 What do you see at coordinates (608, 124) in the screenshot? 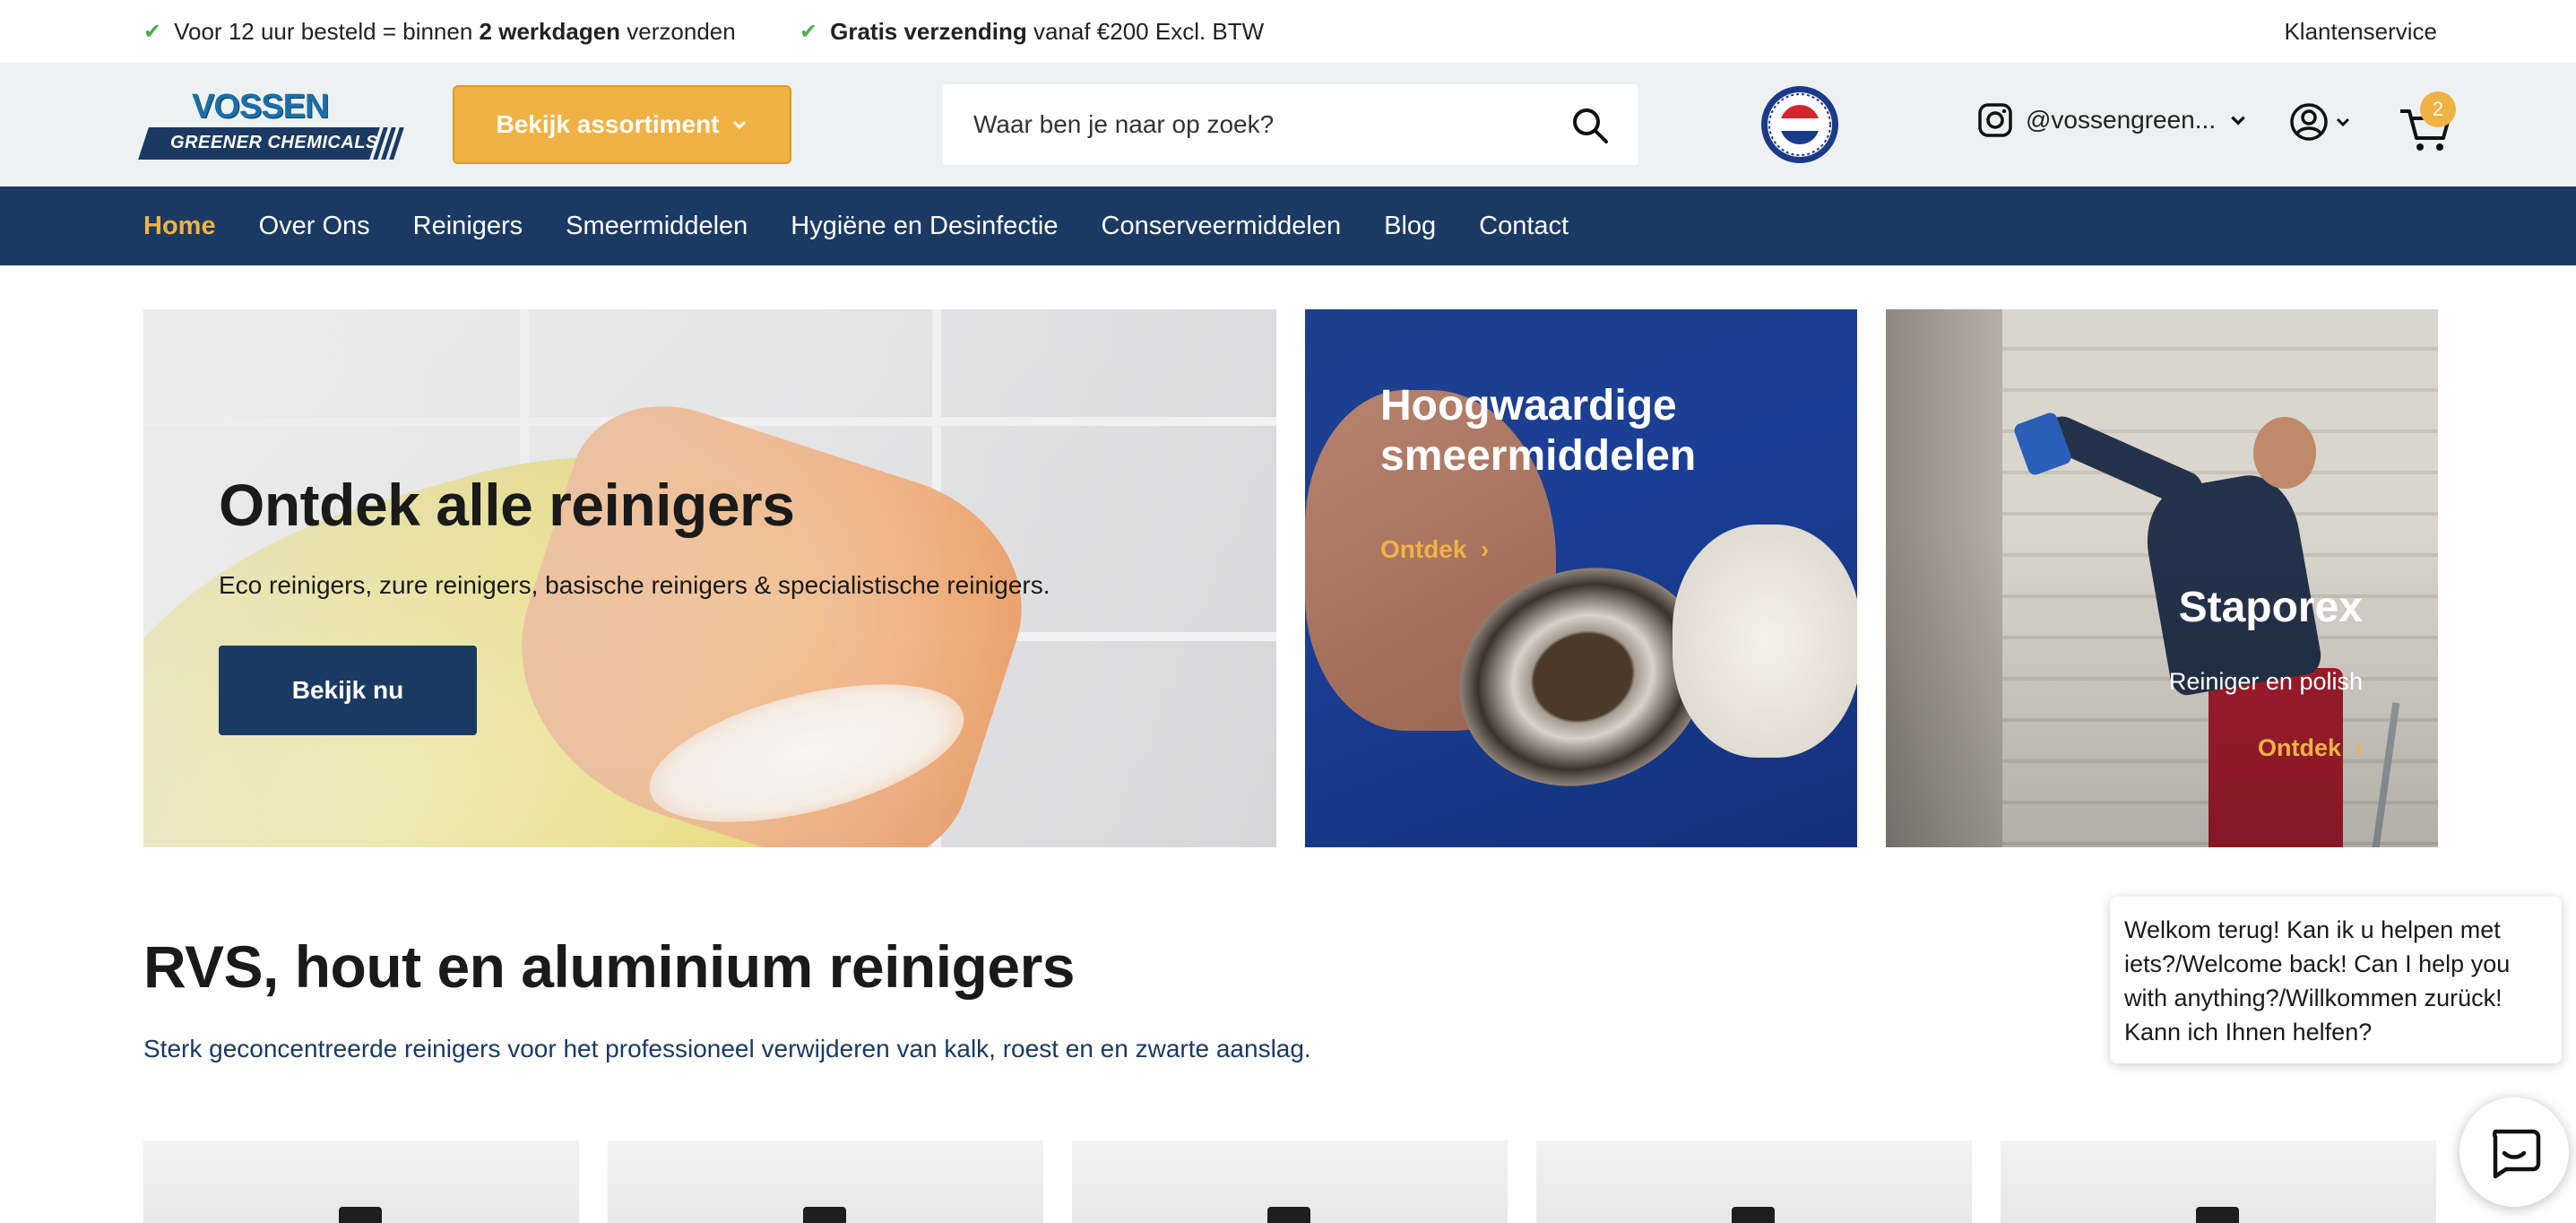
I see `assortment-button-label: Bekijk assortiment` at bounding box center [608, 124].